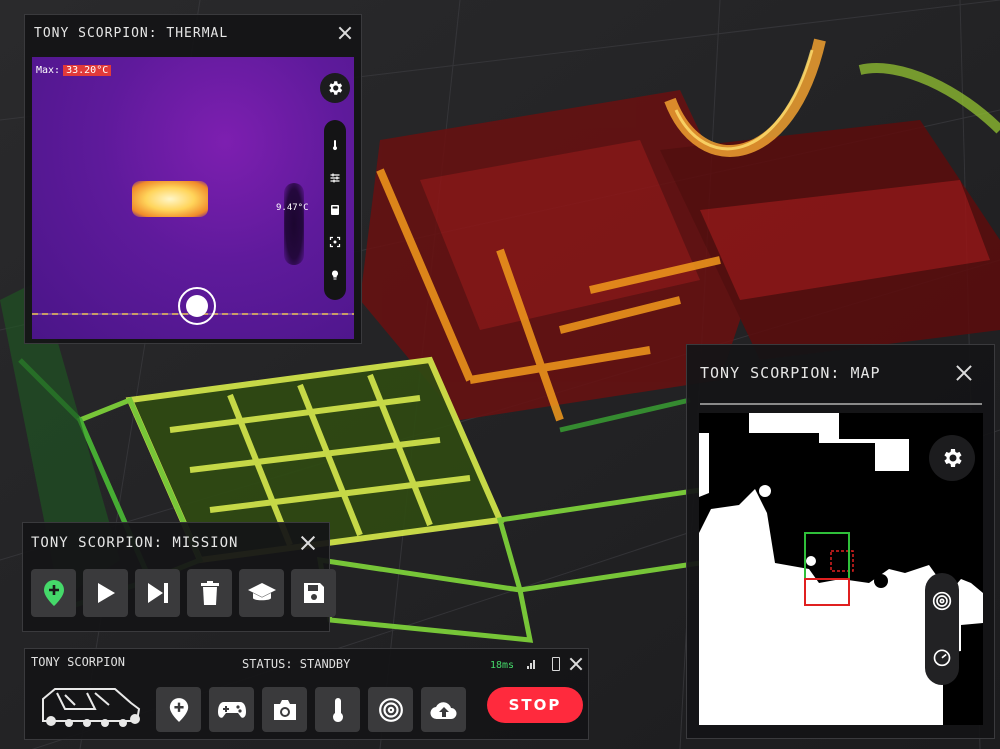  I want to click on map-settings-button, so click(952, 458).